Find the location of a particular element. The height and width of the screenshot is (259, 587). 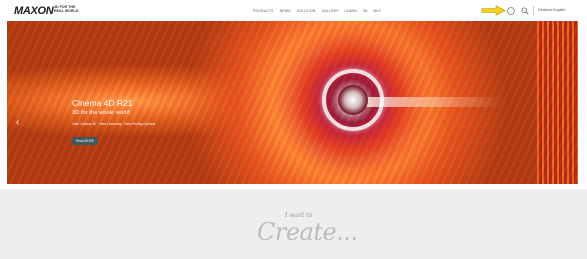

nav-item-solution: SOLUTION is located at coordinates (306, 11).